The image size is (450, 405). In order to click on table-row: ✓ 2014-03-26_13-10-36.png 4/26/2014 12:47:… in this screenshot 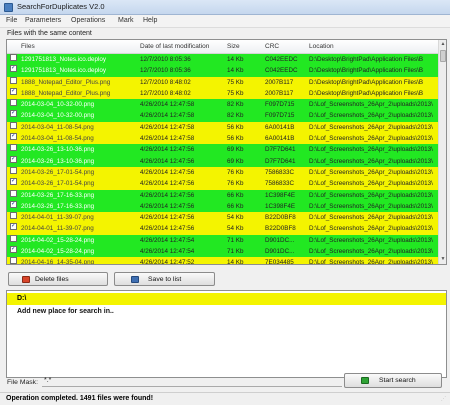, I will do `click(223, 161)`.